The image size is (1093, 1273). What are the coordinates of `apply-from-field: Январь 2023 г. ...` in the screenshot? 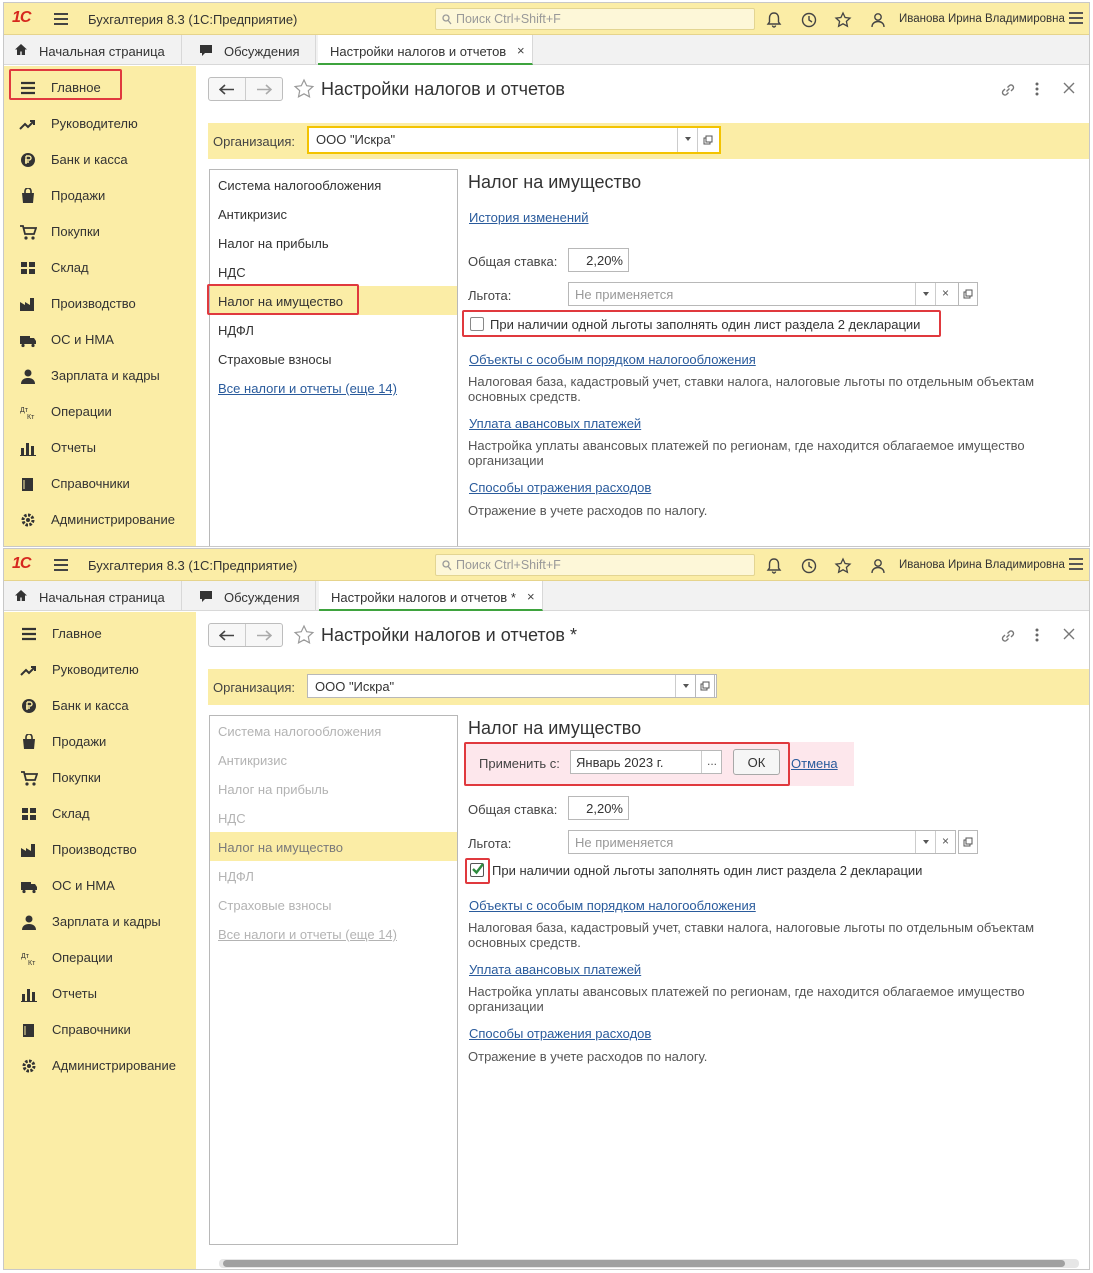 It's located at (646, 762).